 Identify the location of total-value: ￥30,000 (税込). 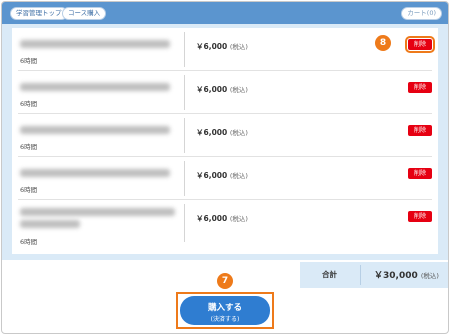
(406, 276).